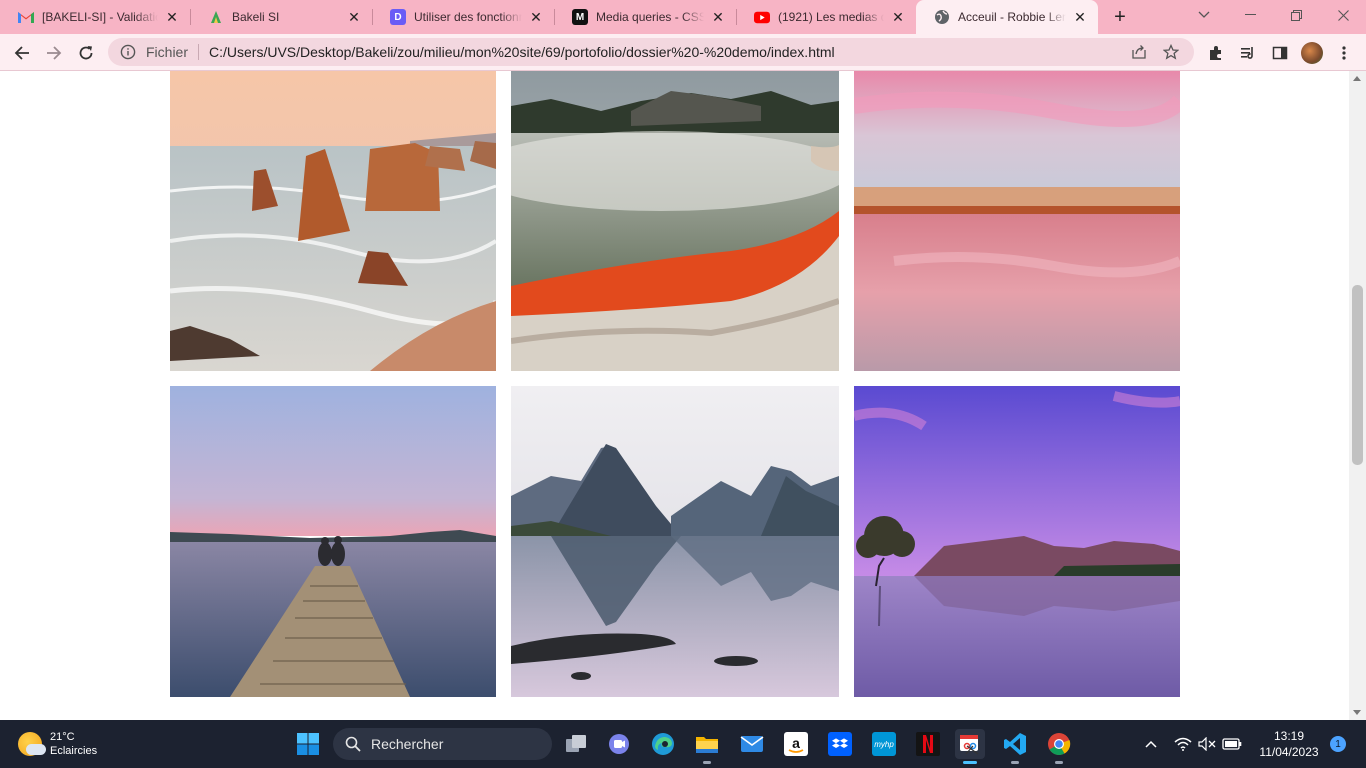 The width and height of the screenshot is (1366, 768). What do you see at coordinates (1171, 52) in the screenshot?
I see `bookmark-star-icon` at bounding box center [1171, 52].